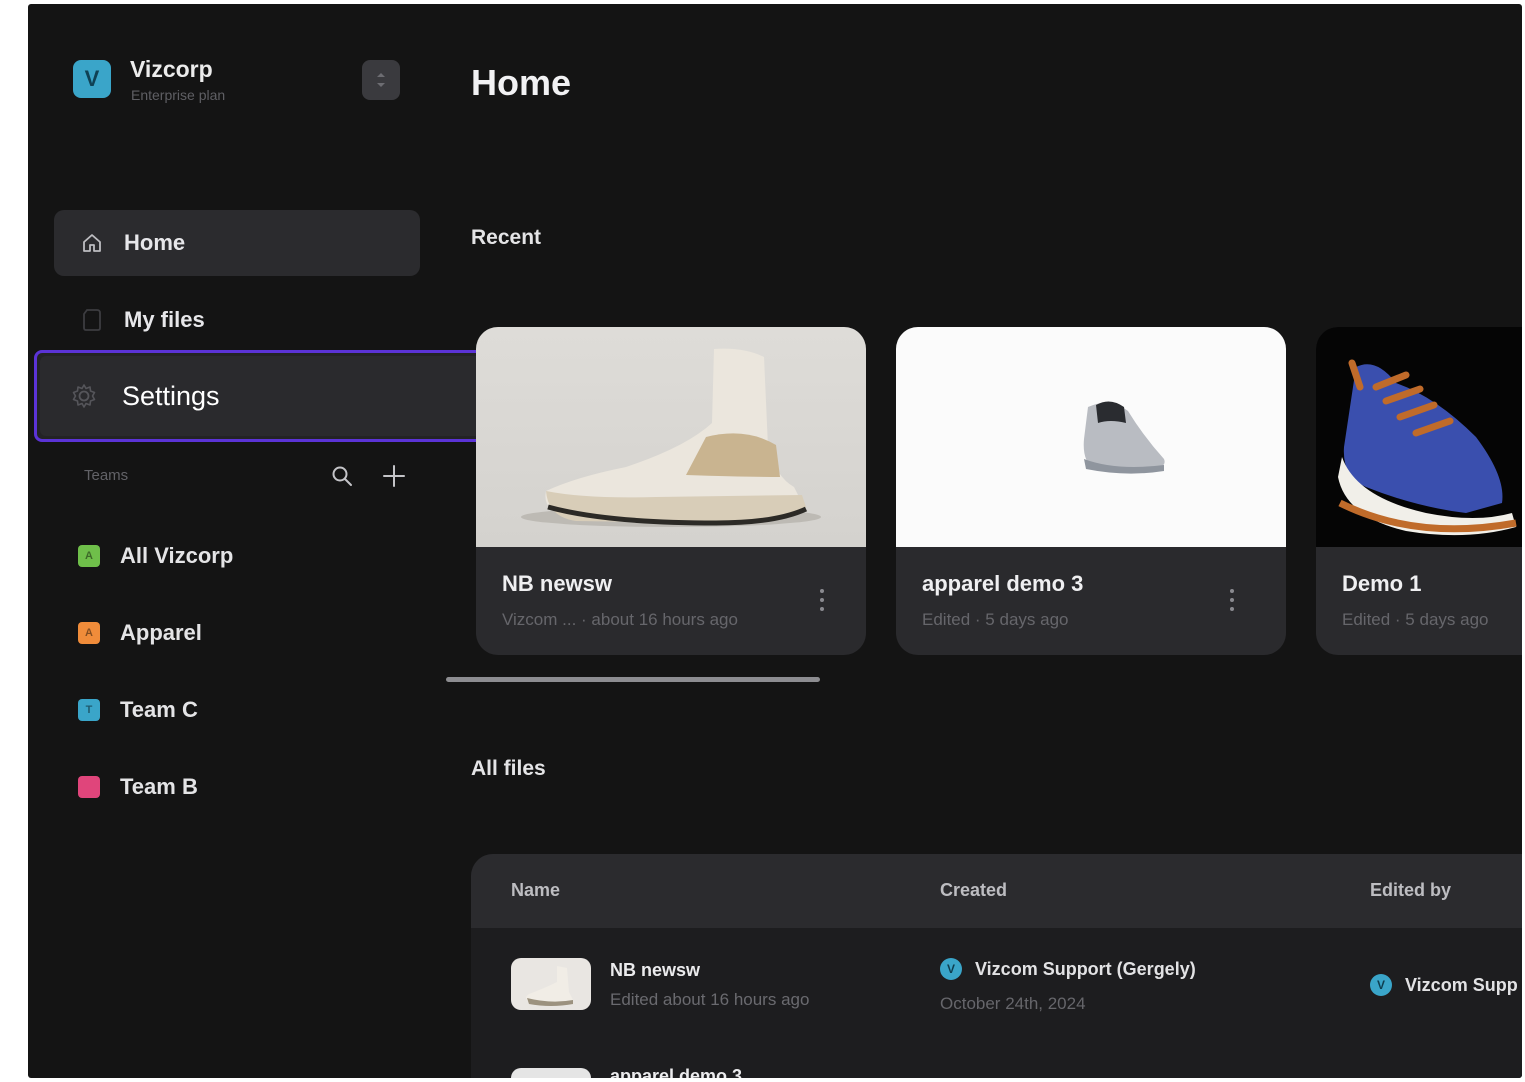 This screenshot has height=1082, width=1525. Describe the element at coordinates (1013, 1003) in the screenshot. I see `created-date: October 24th, 2024` at that location.